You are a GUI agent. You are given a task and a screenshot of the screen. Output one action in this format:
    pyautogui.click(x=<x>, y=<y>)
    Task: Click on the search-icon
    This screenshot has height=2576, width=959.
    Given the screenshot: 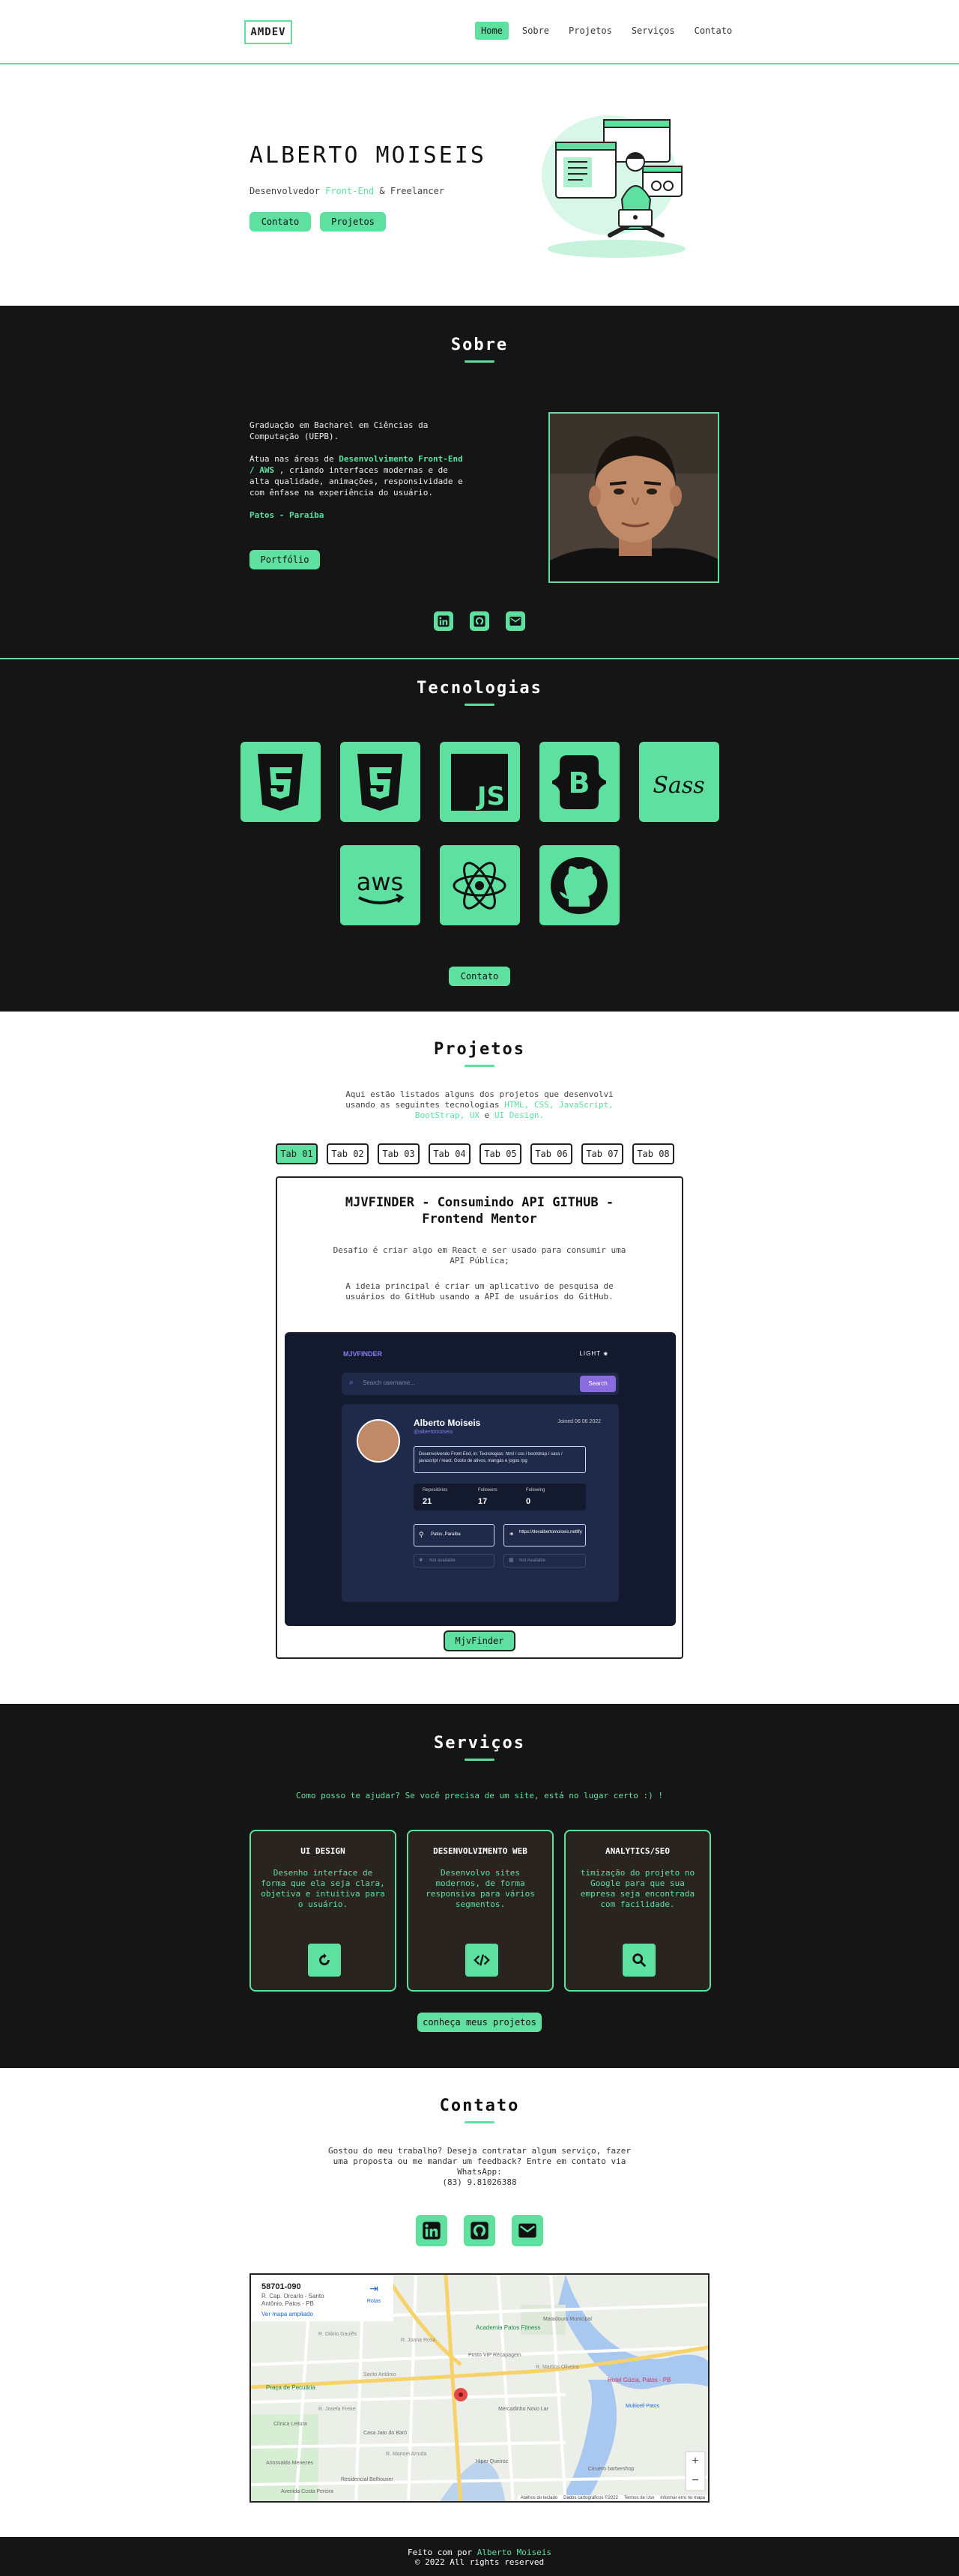 What is the action you would take?
    pyautogui.click(x=639, y=1960)
    